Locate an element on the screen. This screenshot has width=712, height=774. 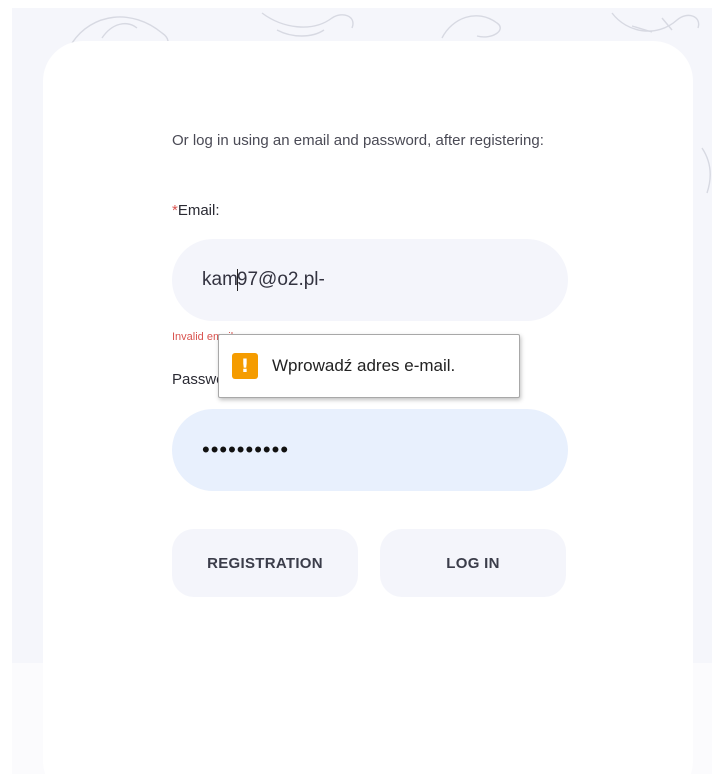
email-input: kam 97@o2.pl- is located at coordinates (370, 280).